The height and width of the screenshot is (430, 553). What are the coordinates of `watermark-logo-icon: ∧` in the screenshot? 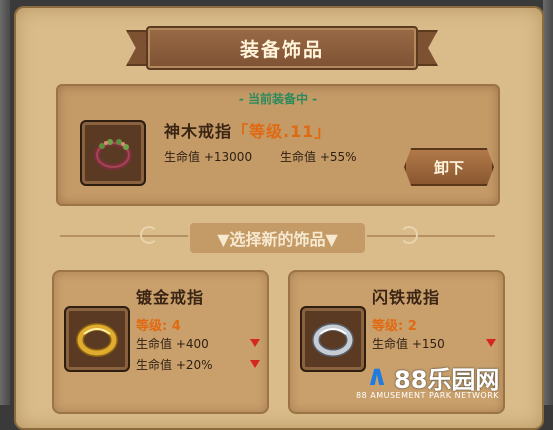 It's located at (377, 375).